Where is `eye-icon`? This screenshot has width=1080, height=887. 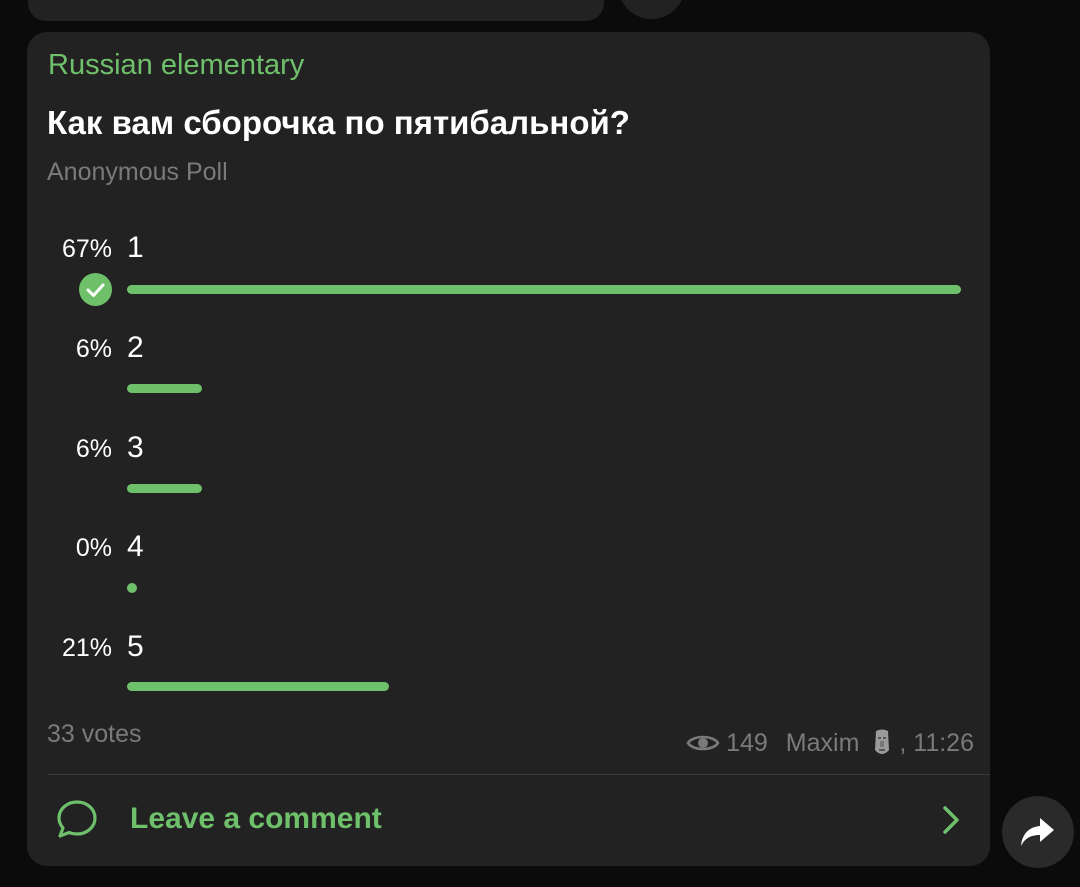 eye-icon is located at coordinates (703, 743).